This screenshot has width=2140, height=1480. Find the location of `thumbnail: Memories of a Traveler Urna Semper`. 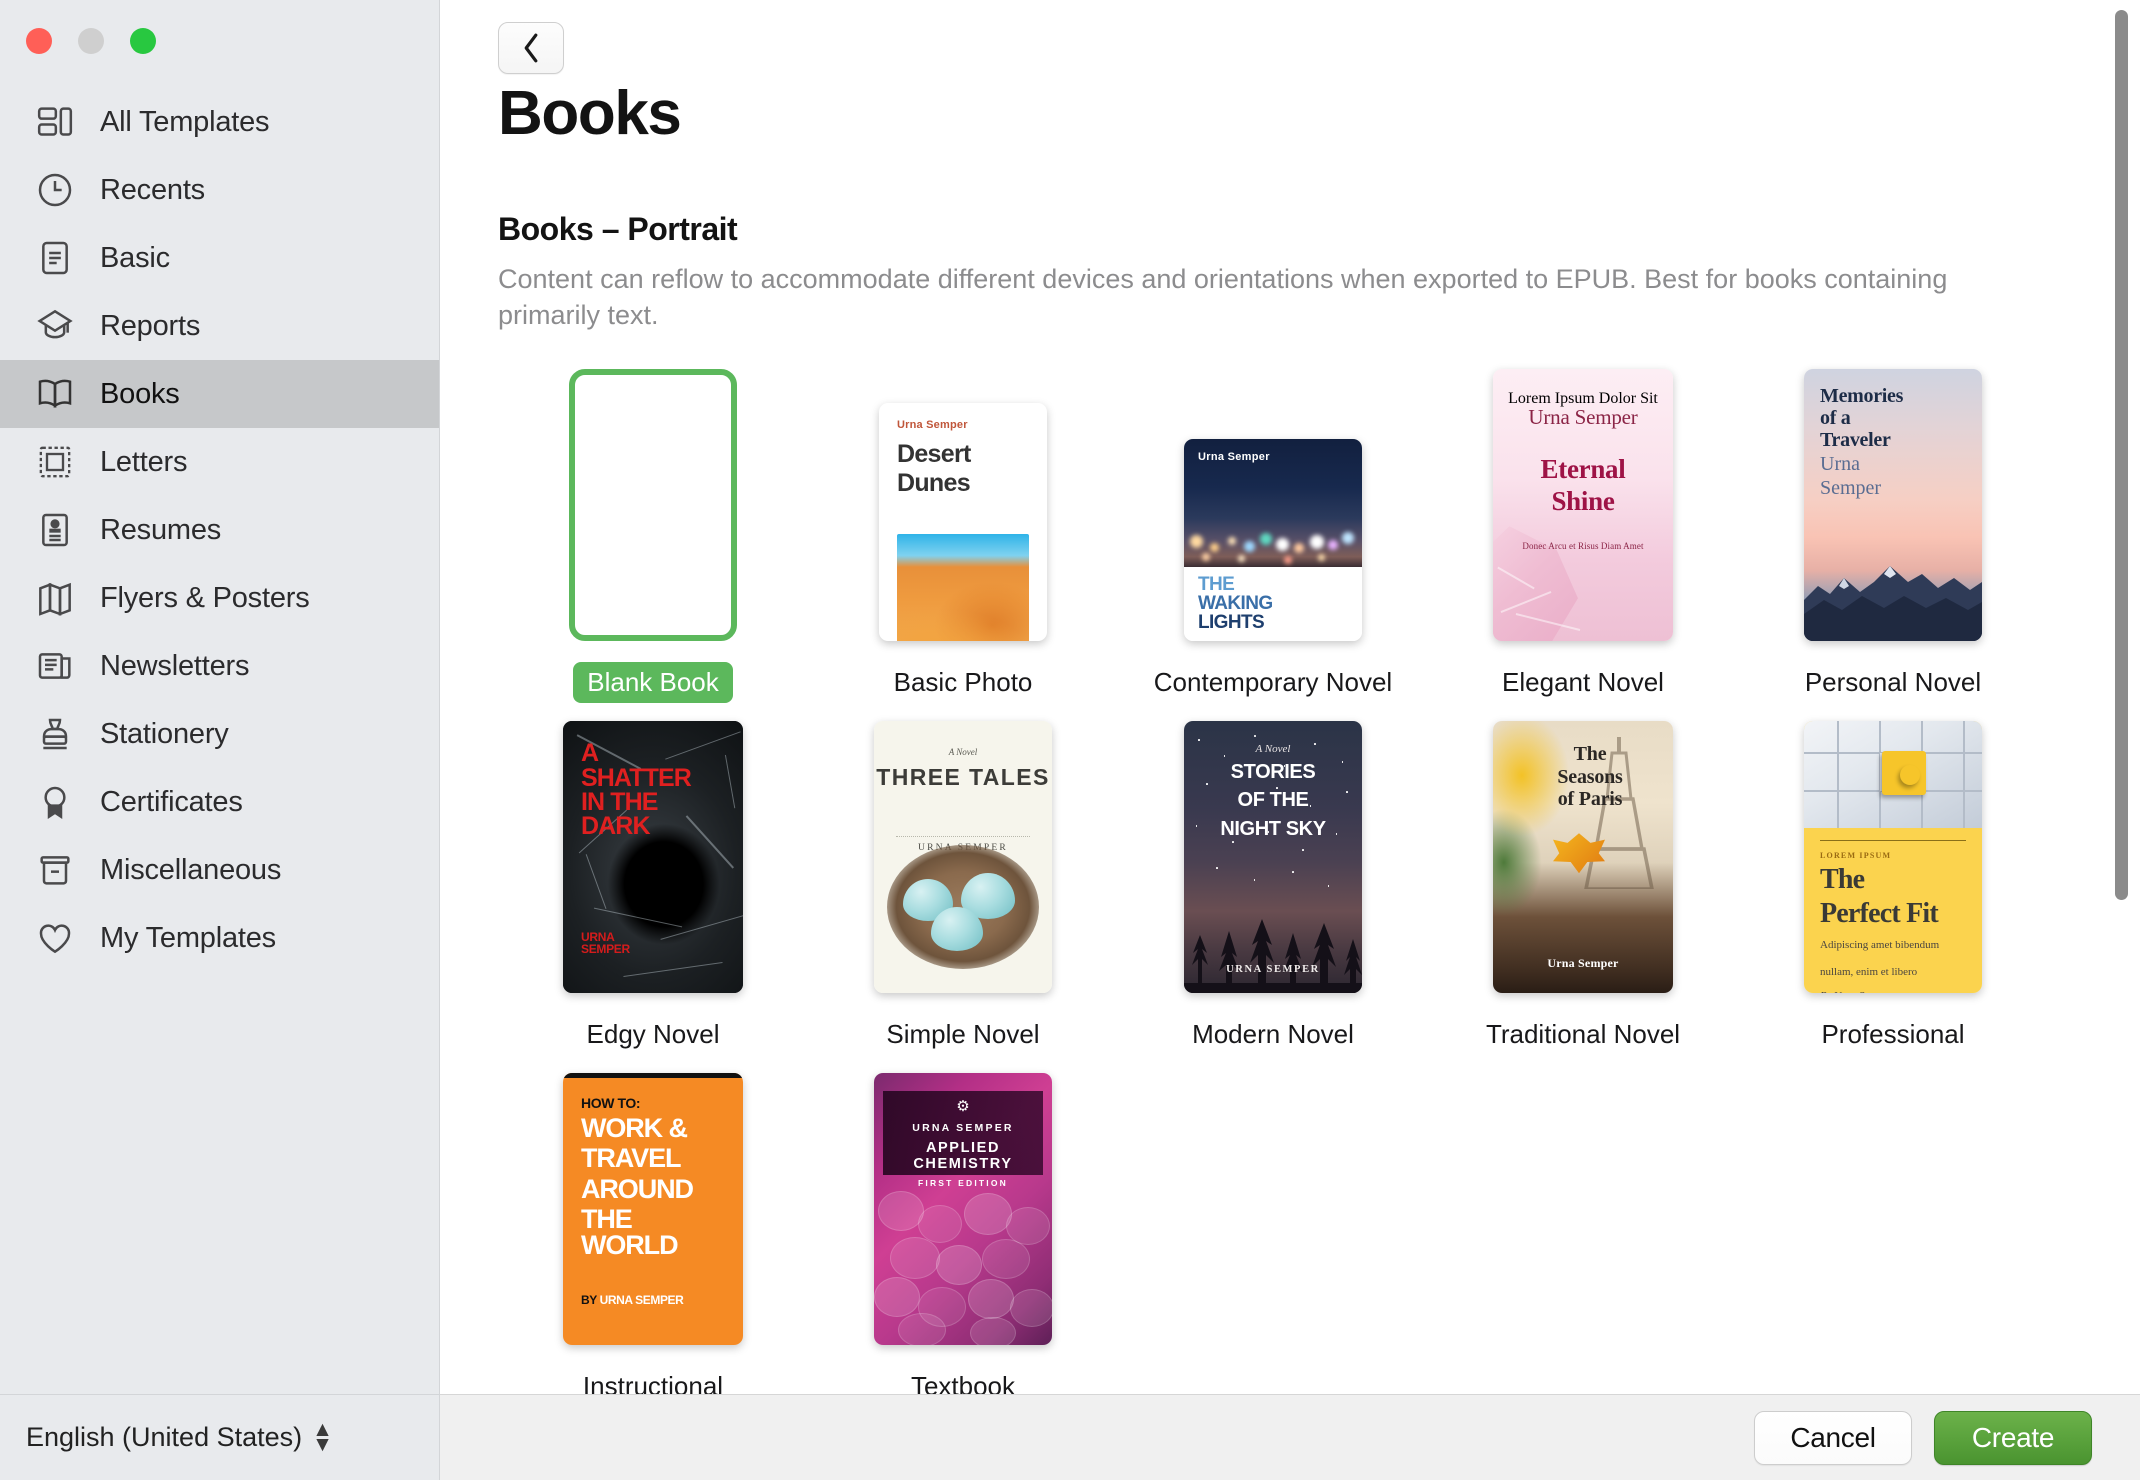

thumbnail: Memories of a Traveler Urna Semper is located at coordinates (1893, 505).